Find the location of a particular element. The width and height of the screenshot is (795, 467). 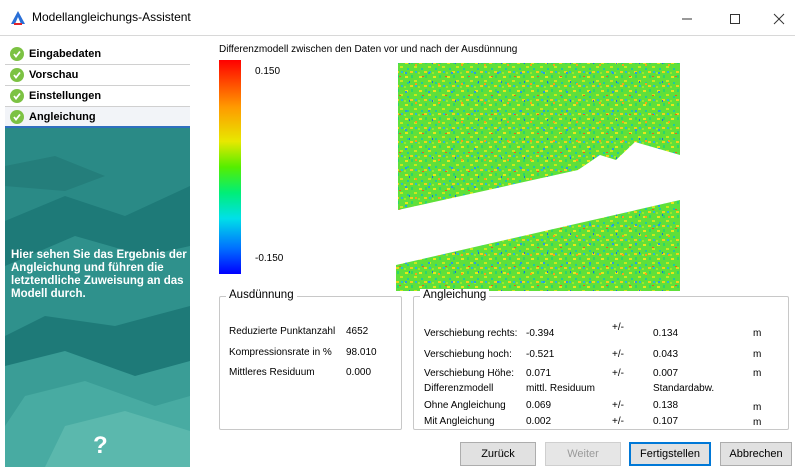

difference-model-label: Differenzmodell is located at coordinates (459, 388).